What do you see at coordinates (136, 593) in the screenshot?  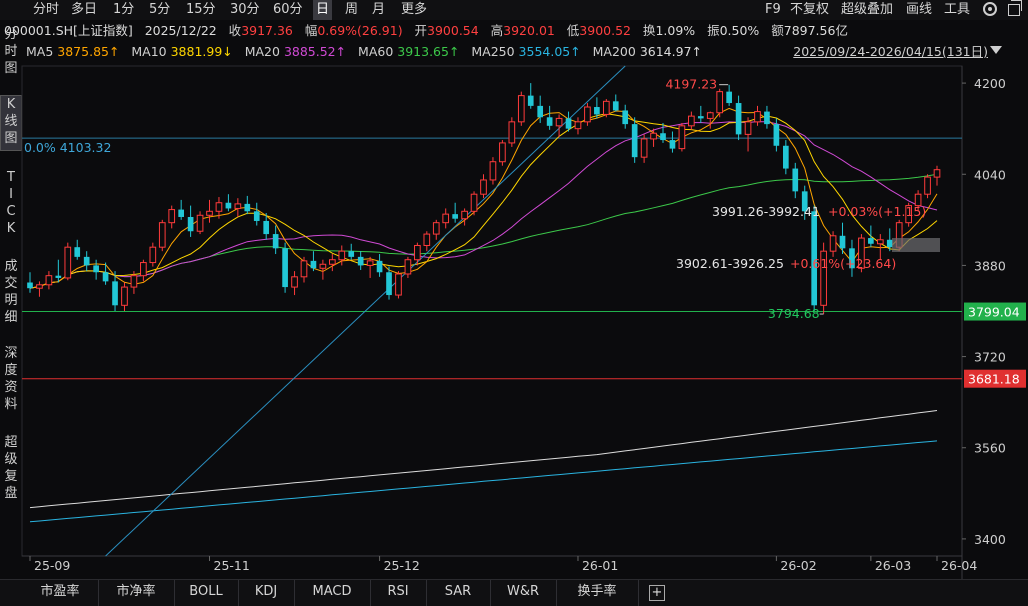 I see `tab-pb: 市净率` at bounding box center [136, 593].